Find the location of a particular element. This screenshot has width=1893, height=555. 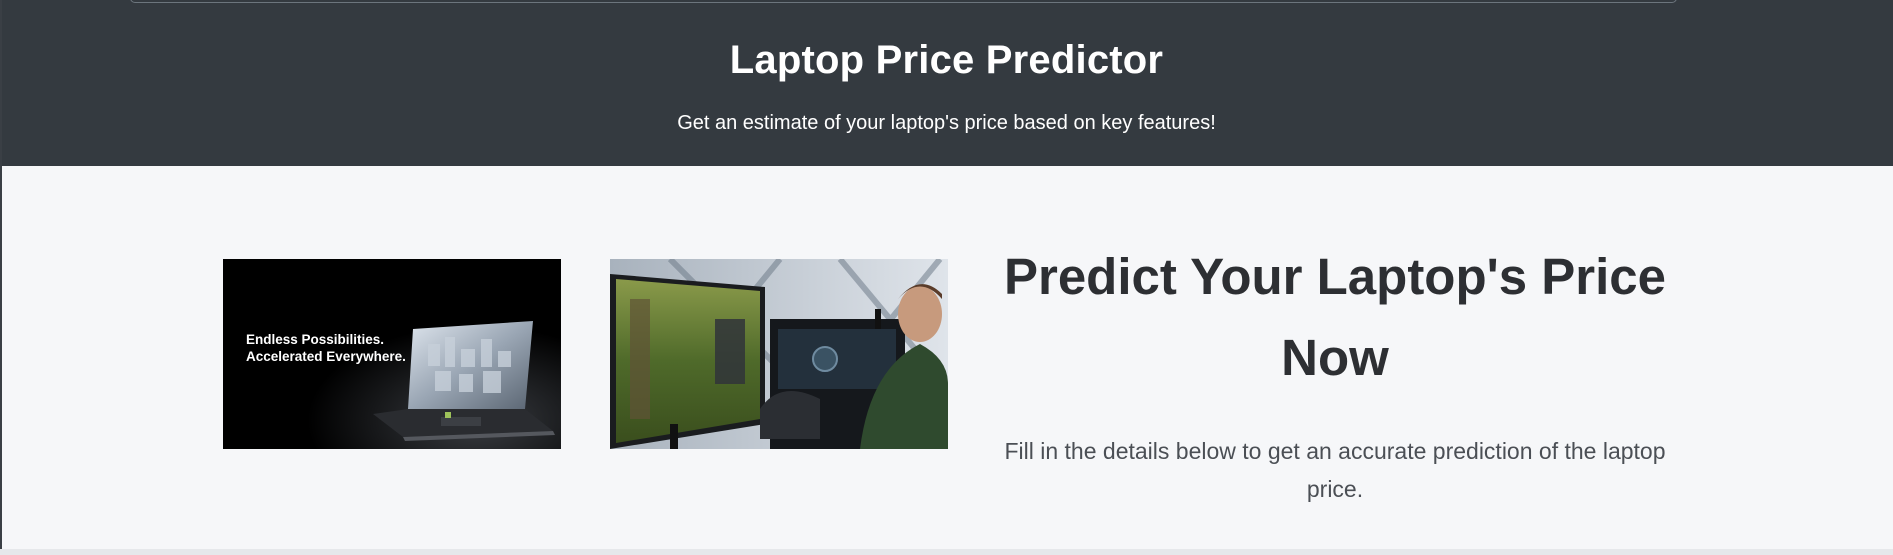

hero-heading: Predict Your Laptop's Price Now is located at coordinates (1335, 317).